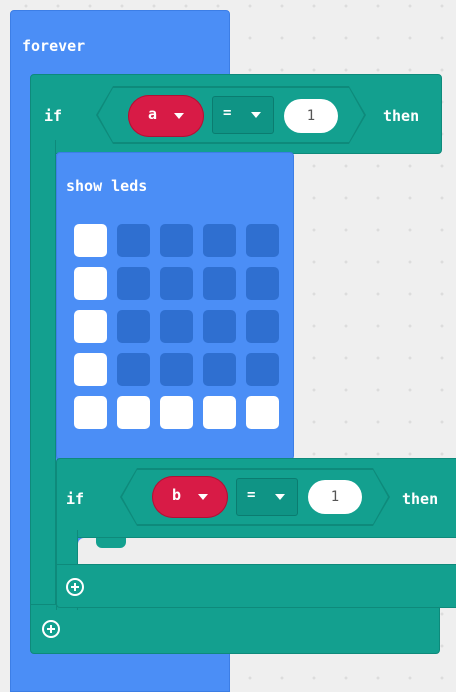 This screenshot has width=456, height=692. I want to click on outer-if-label: if, so click(53, 116).